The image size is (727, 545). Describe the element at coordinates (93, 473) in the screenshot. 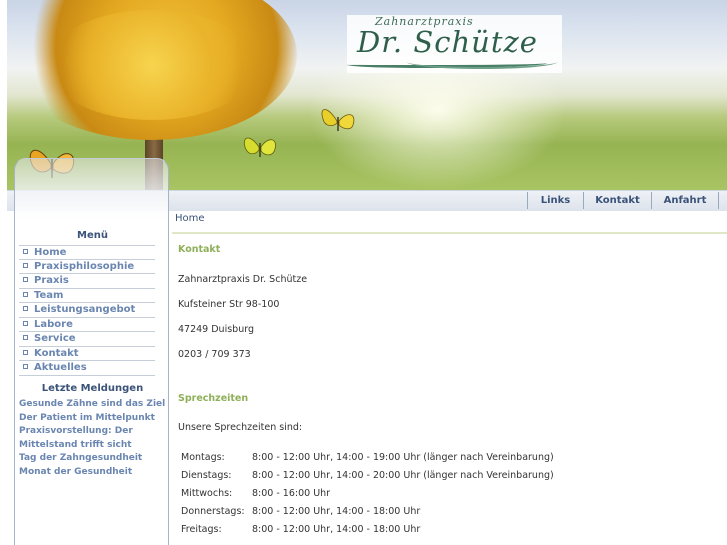

I see `news-link: Monat der Gesundheit` at that location.